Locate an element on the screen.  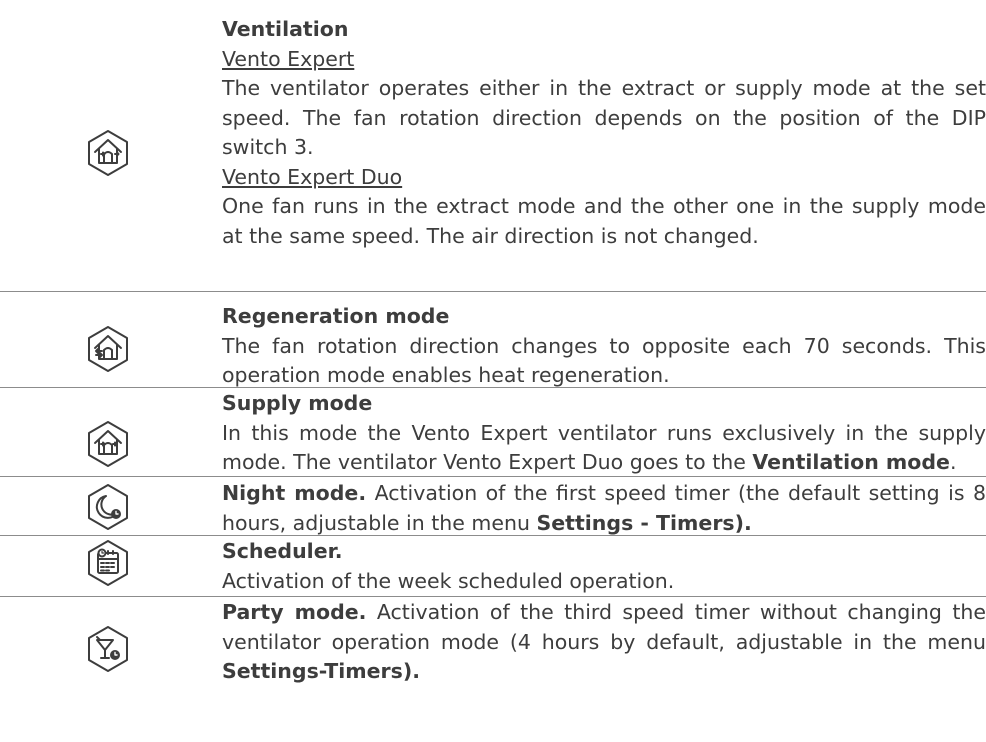
scheduler-title: Scheduler. is located at coordinates (282, 551).